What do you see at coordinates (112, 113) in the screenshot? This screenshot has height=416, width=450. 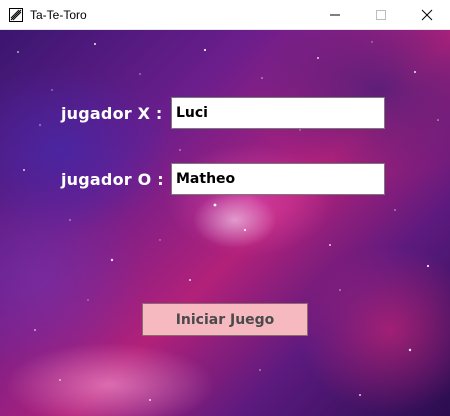 I see `player-x-label: jugador X :` at bounding box center [112, 113].